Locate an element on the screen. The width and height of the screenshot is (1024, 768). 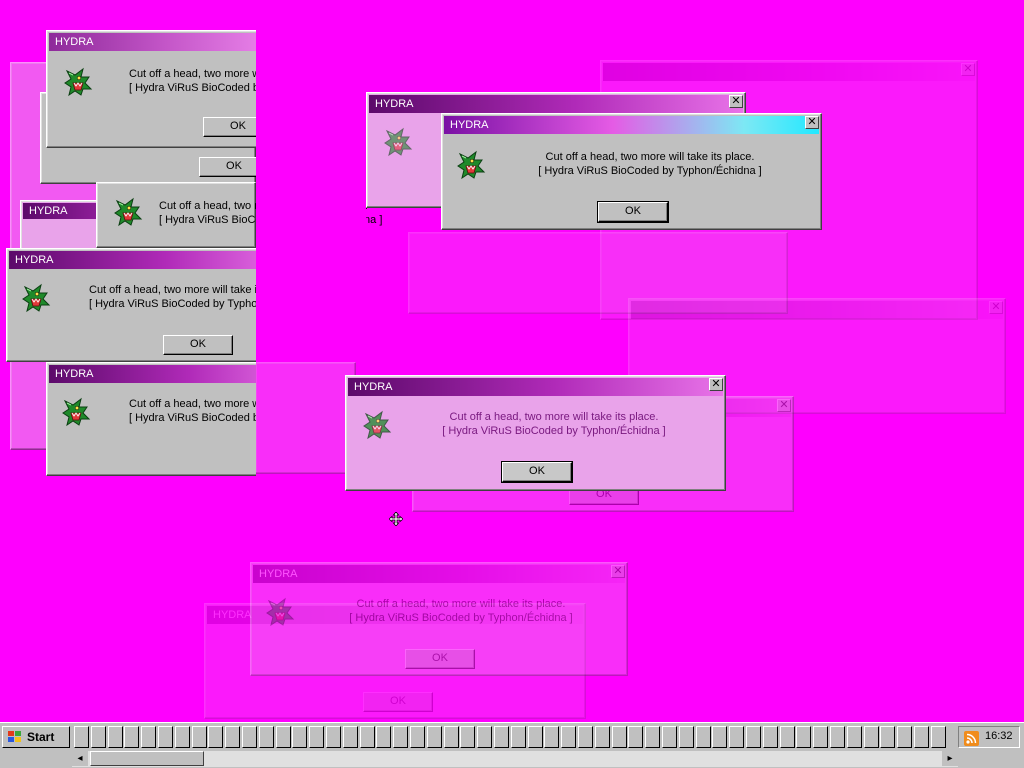
start-button: Start is located at coordinates (36, 737).